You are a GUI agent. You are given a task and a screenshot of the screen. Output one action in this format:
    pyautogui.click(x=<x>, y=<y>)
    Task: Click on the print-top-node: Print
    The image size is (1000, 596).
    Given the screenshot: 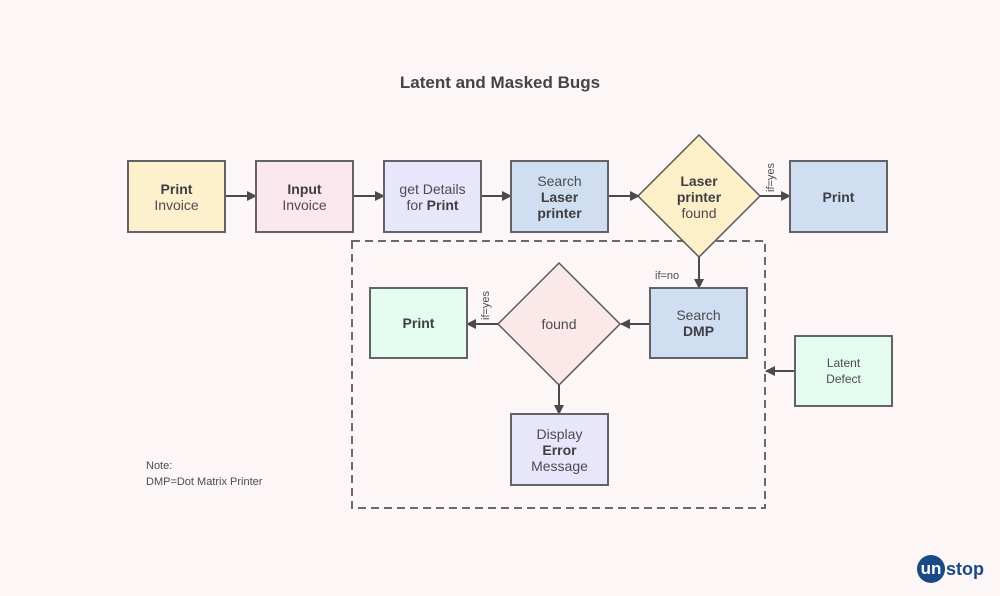 What is the action you would take?
    pyautogui.click(x=838, y=196)
    